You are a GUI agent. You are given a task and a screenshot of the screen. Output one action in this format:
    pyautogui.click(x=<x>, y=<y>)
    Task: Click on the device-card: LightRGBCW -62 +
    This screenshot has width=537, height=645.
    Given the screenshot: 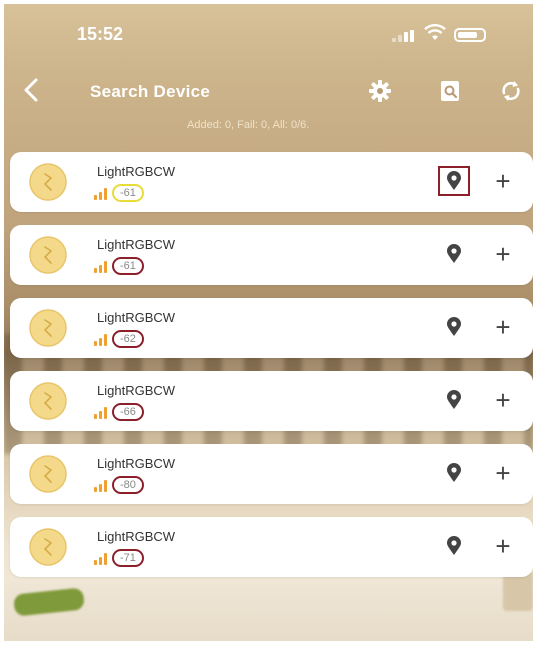 What is the action you would take?
    pyautogui.click(x=271, y=328)
    